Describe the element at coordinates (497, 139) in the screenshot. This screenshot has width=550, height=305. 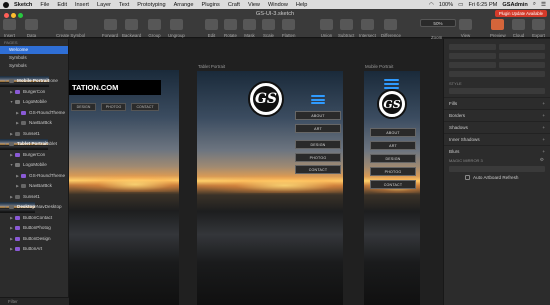
I see `inner-shadows-section: Inner Shadows +` at that location.